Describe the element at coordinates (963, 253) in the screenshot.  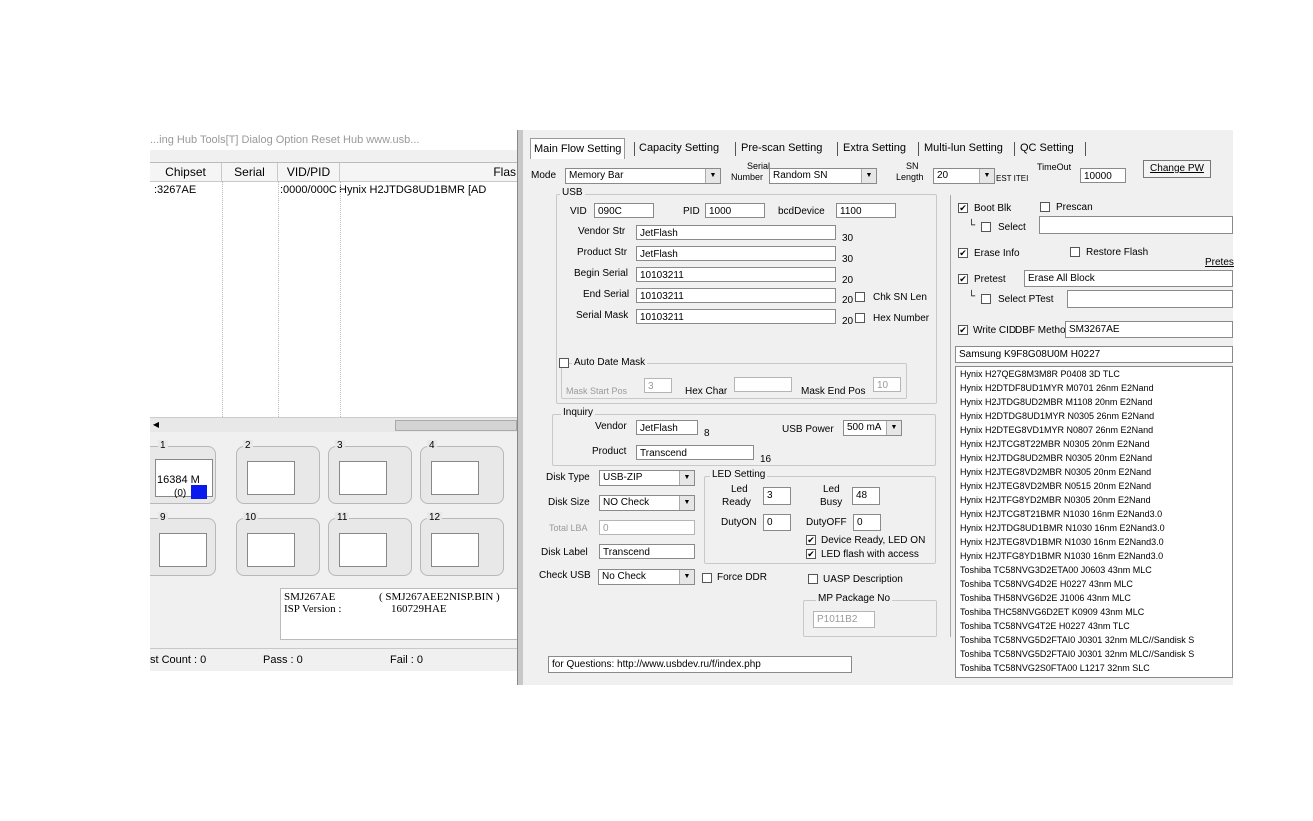
I see `erase-info-checkbox: ✔` at that location.